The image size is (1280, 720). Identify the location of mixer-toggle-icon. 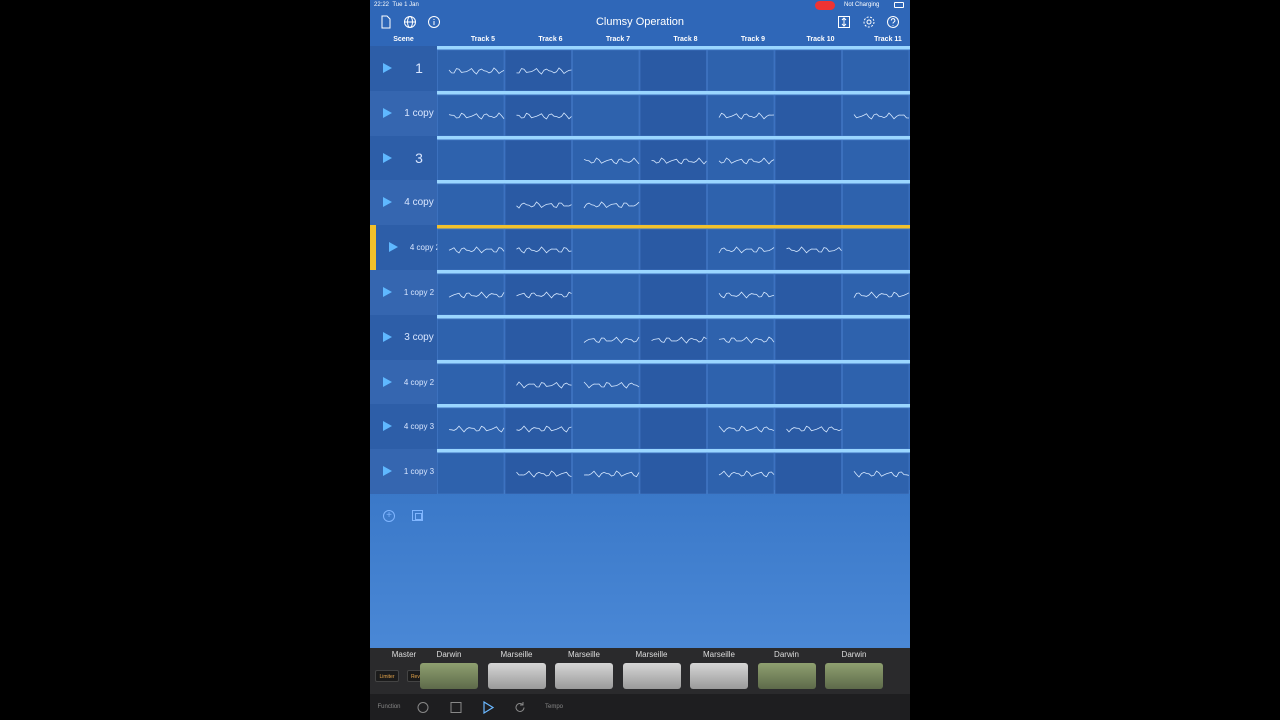
(844, 22).